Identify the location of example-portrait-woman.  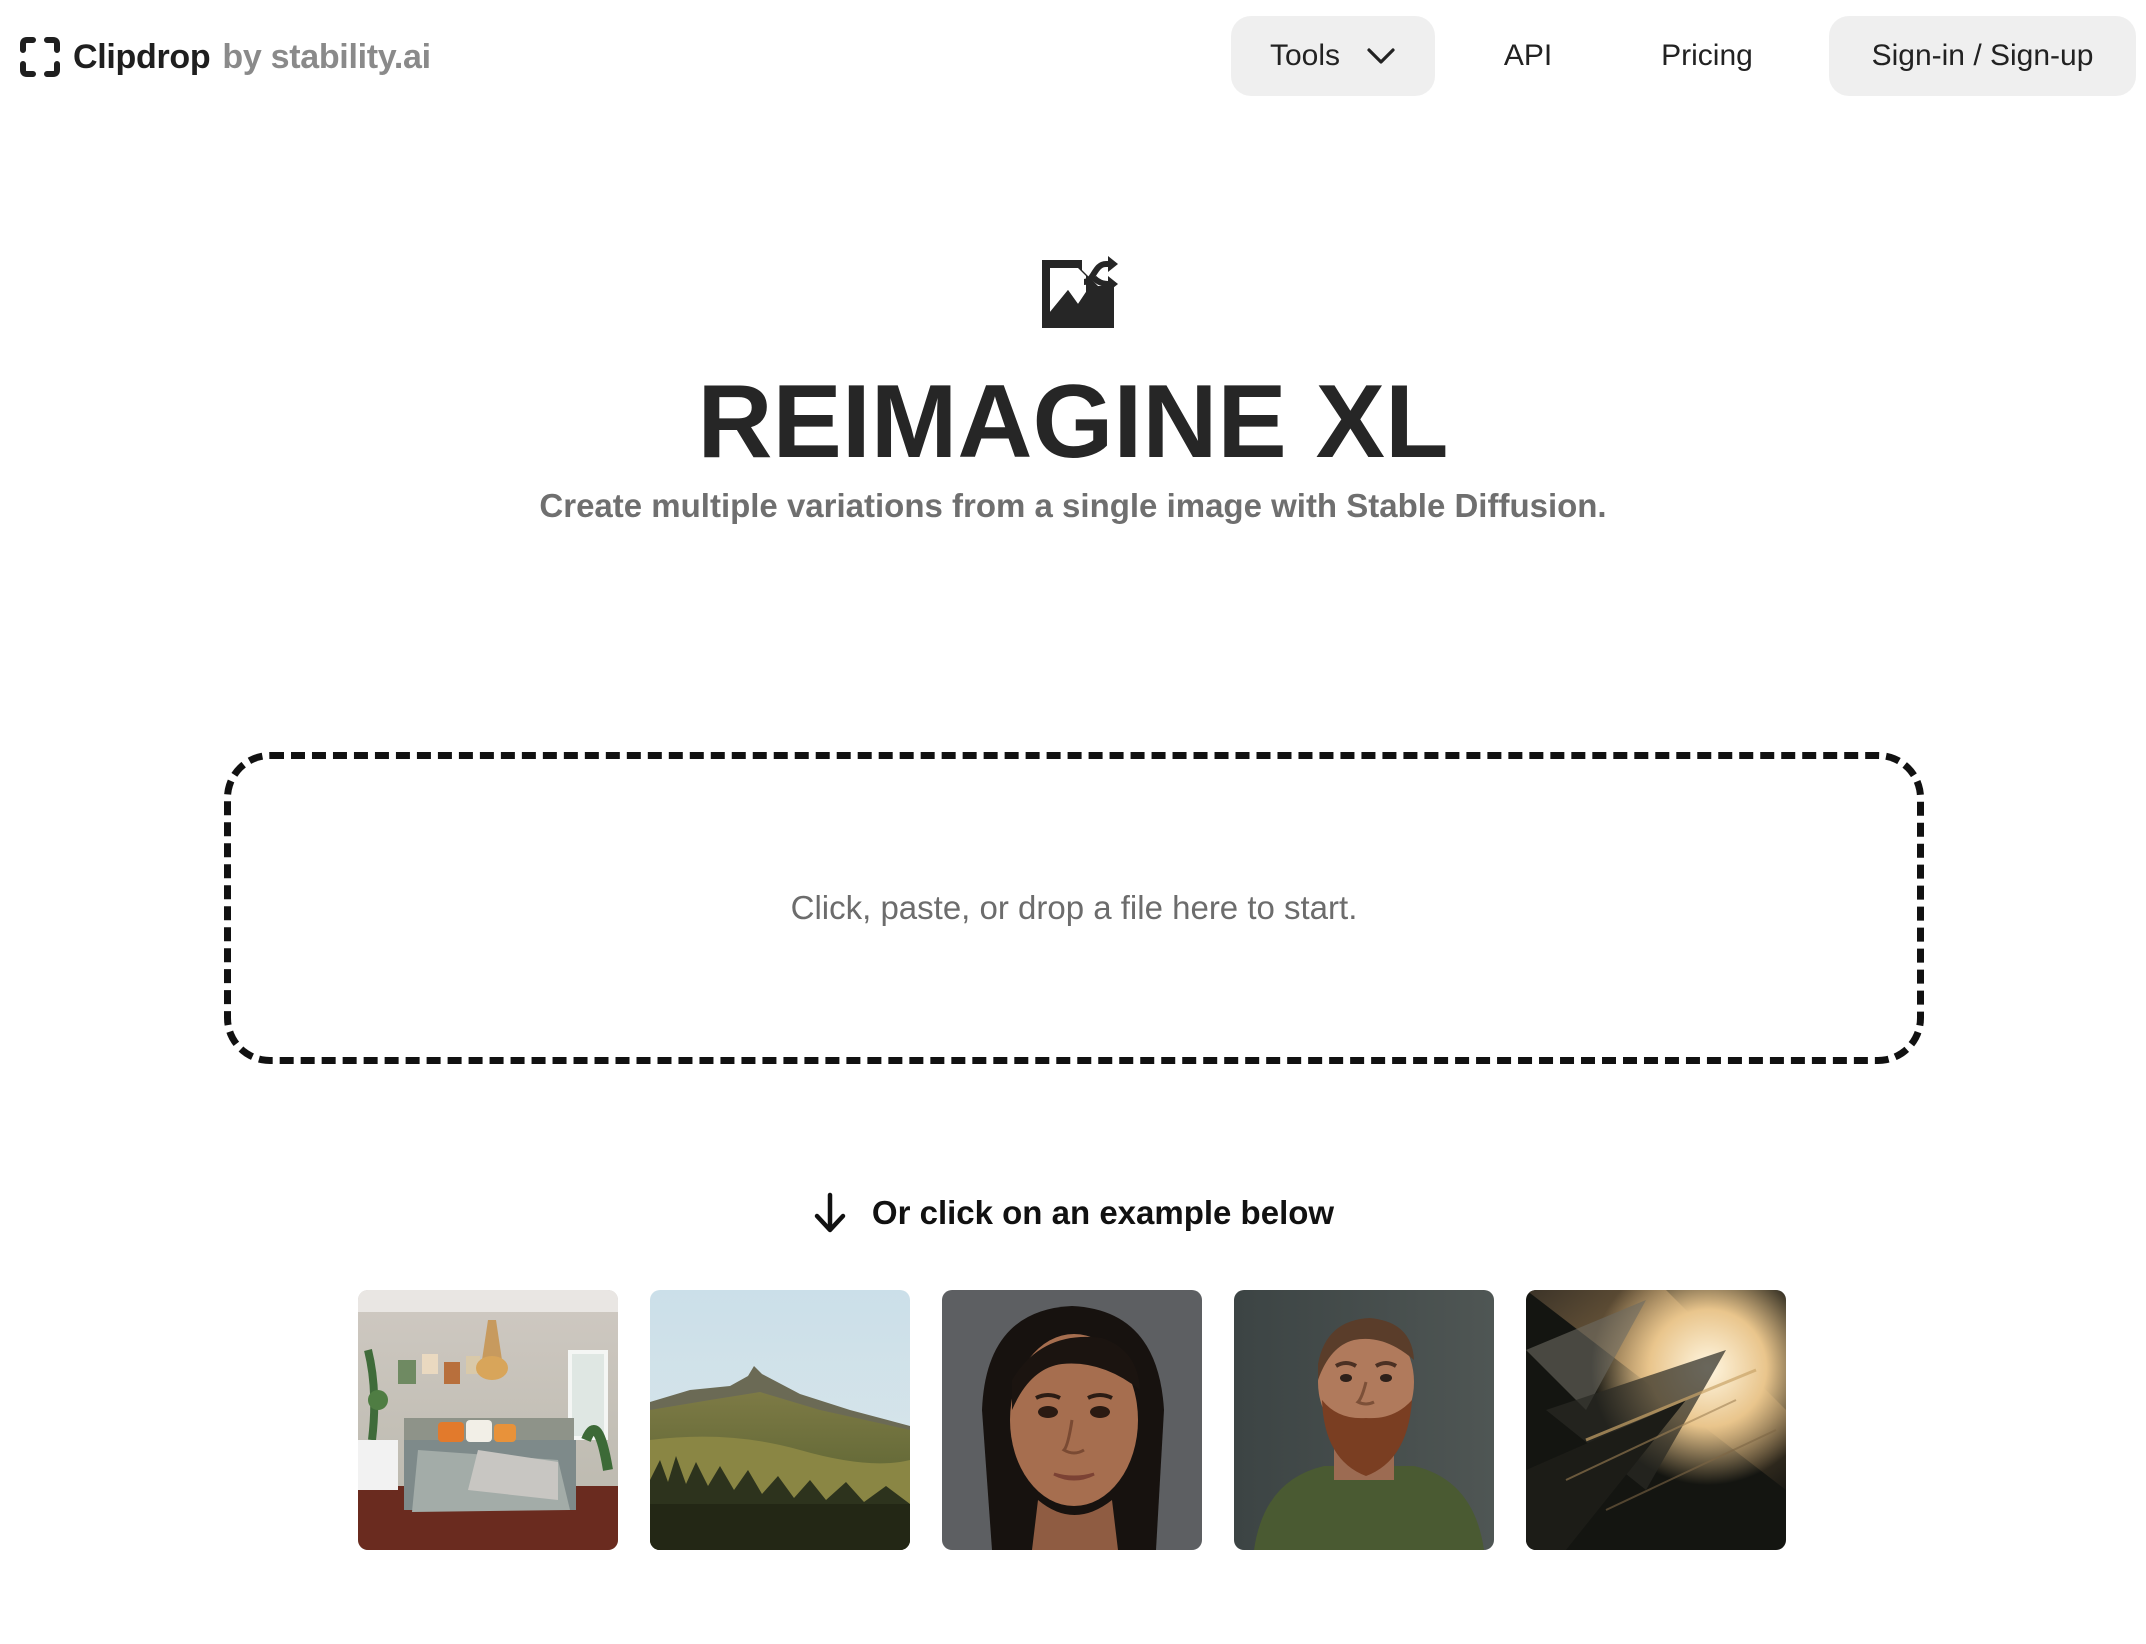
(1072, 1420).